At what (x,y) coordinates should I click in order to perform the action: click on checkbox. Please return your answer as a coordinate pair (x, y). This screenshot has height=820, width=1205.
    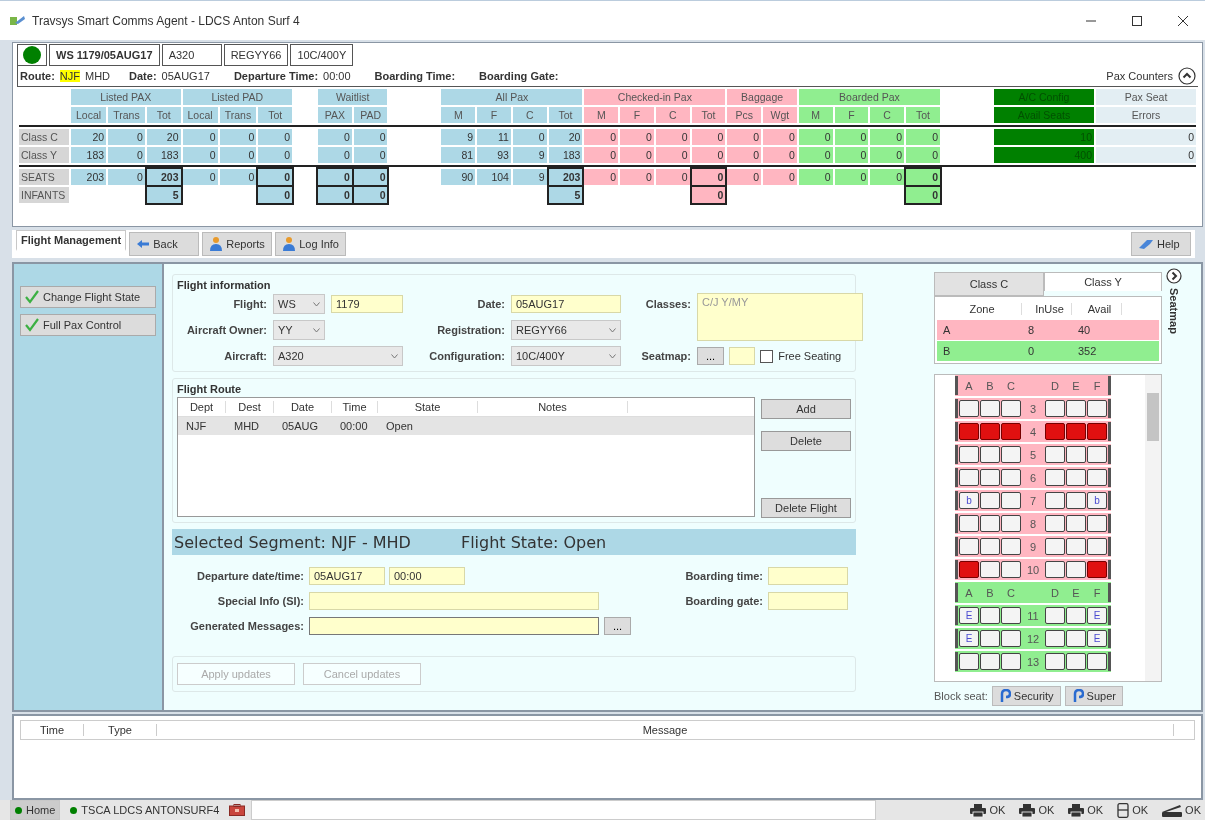
    Looking at the image, I should click on (767, 356).